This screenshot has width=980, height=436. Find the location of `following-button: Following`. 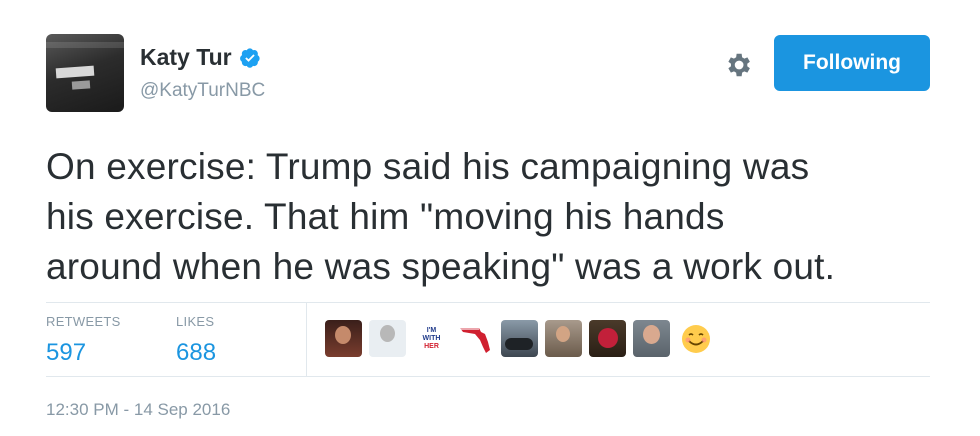

following-button: Following is located at coordinates (852, 63).